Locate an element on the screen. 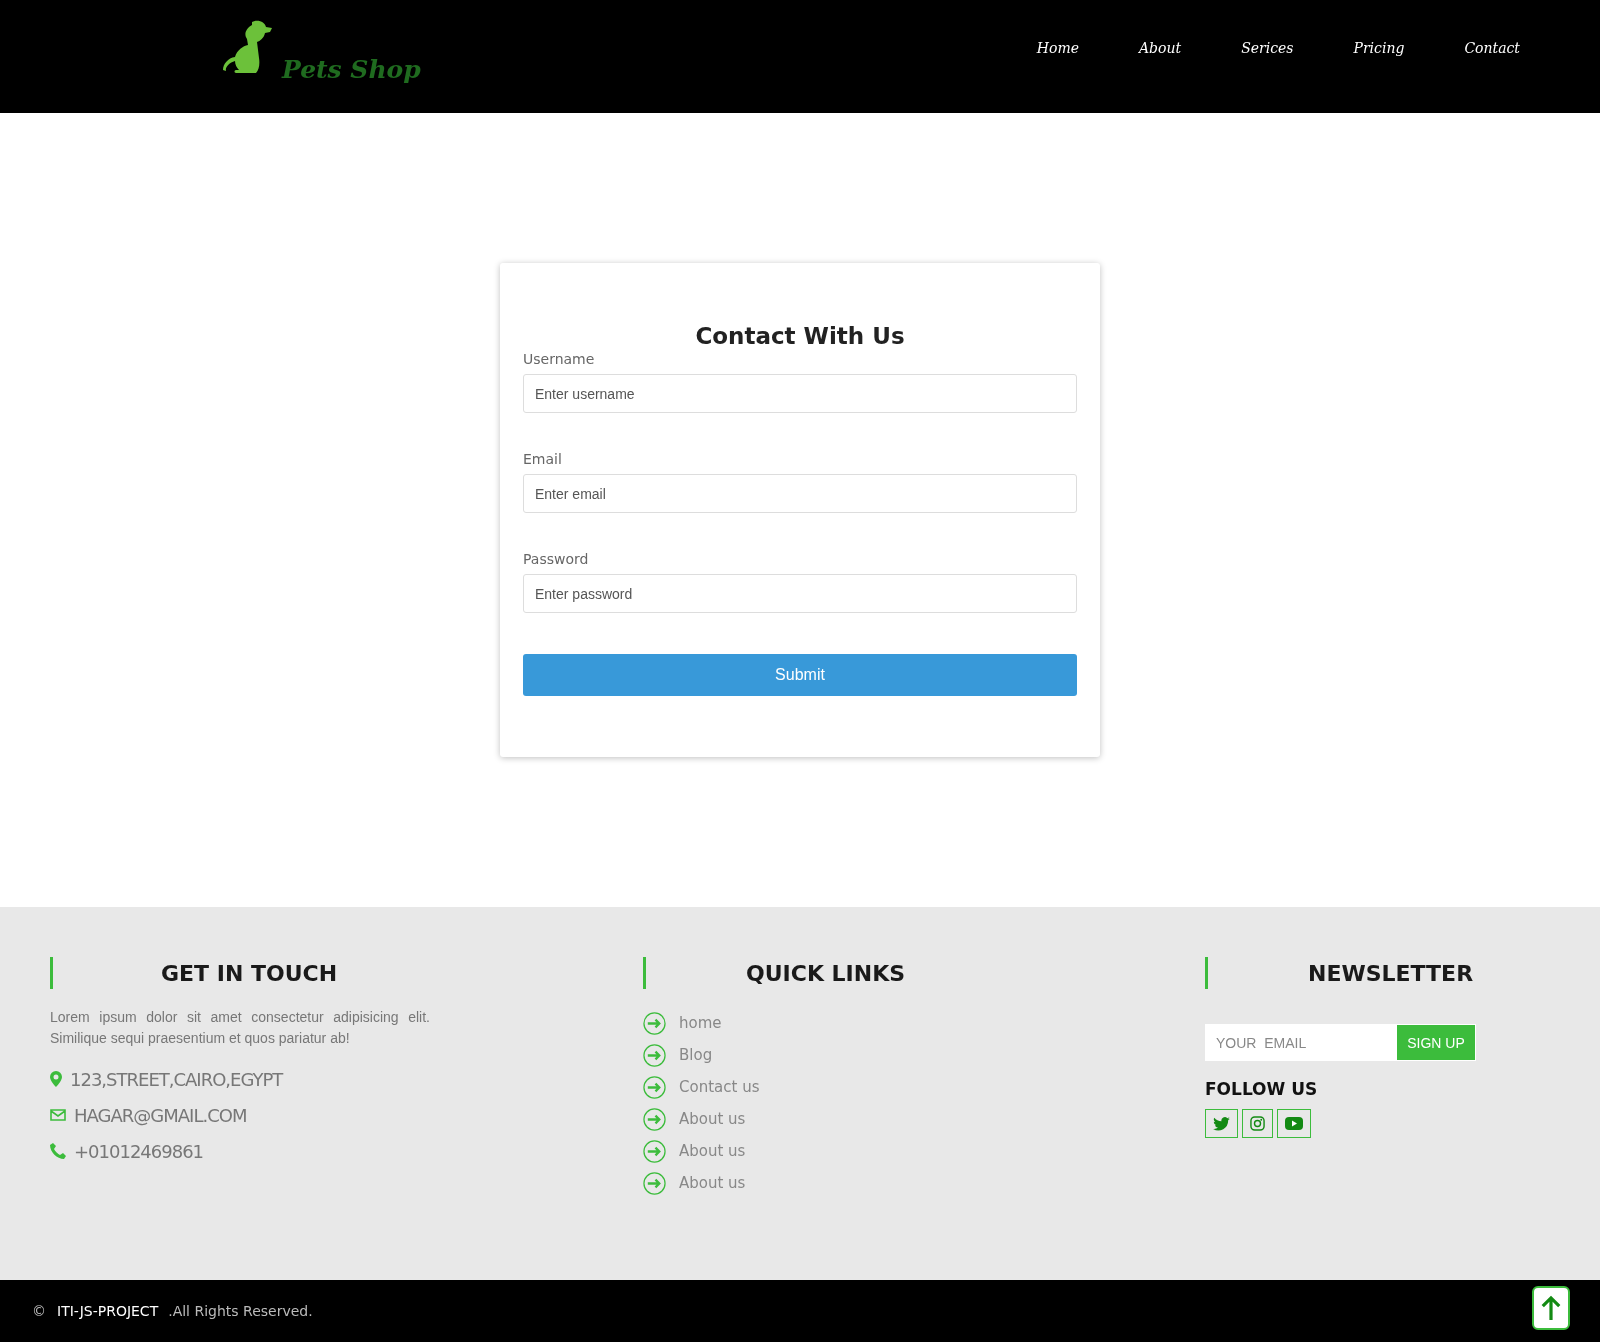 This screenshot has height=1342, width=1600. section-heading: GET IN TOUCH is located at coordinates (249, 973).